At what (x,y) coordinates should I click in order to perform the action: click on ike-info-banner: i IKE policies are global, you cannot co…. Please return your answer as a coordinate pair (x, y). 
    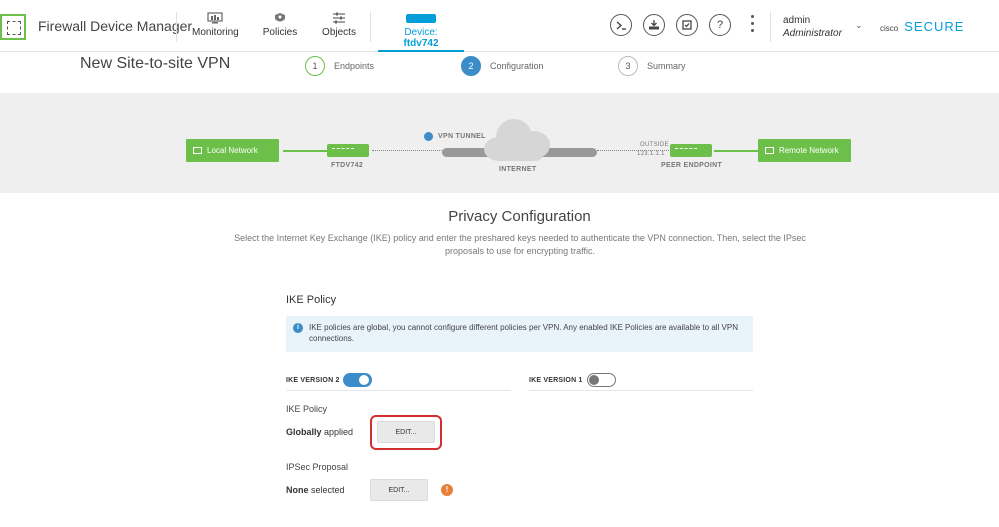
    Looking at the image, I should click on (519, 334).